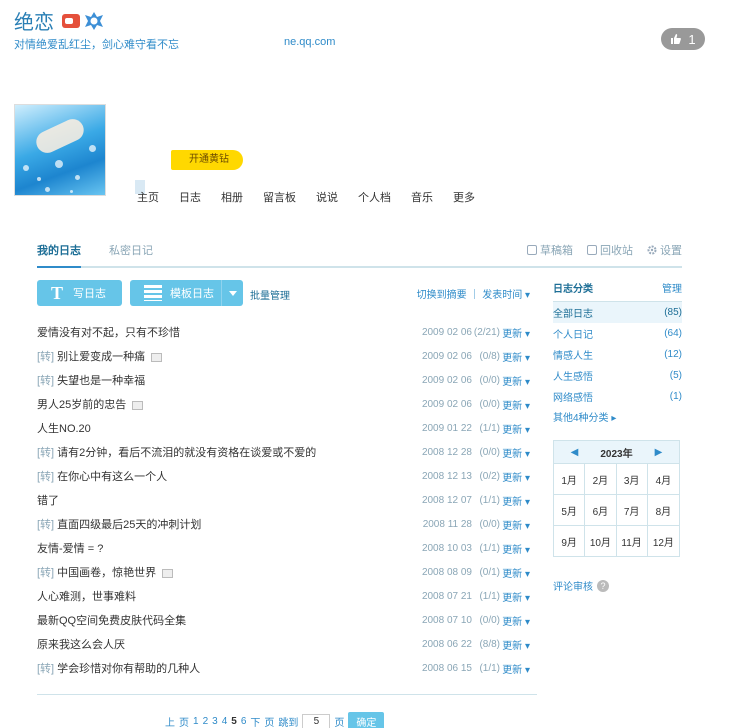  What do you see at coordinates (170, 721) in the screenshot?
I see `pager-first: 上` at bounding box center [170, 721].